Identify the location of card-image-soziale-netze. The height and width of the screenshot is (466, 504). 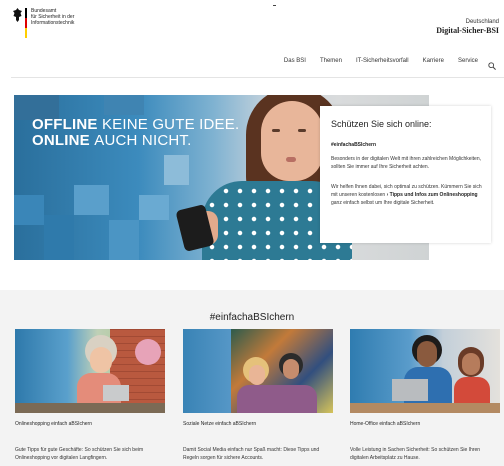
(258, 371).